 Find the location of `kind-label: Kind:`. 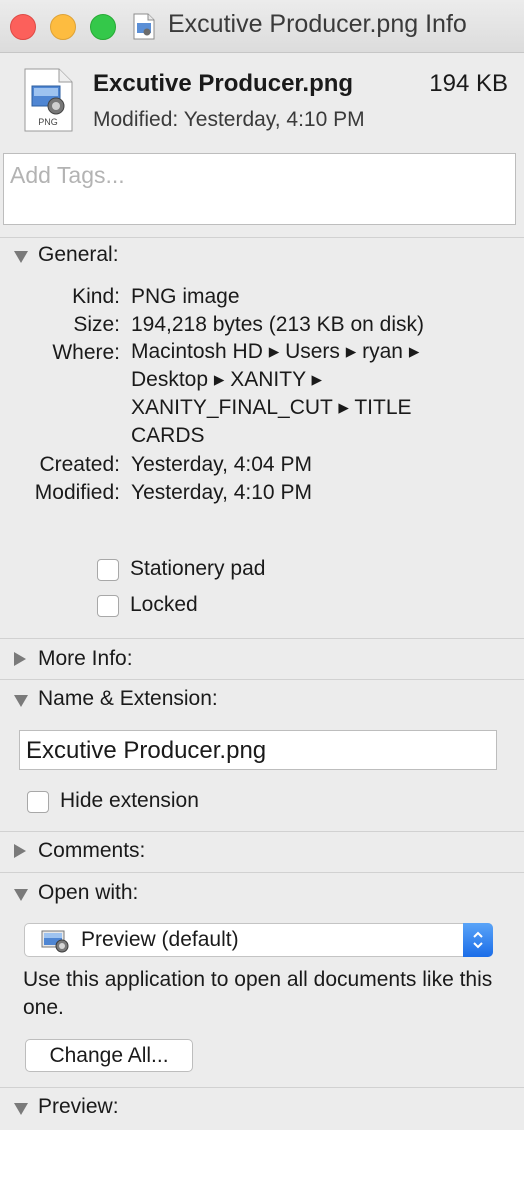

kind-label: Kind: is located at coordinates (96, 296).